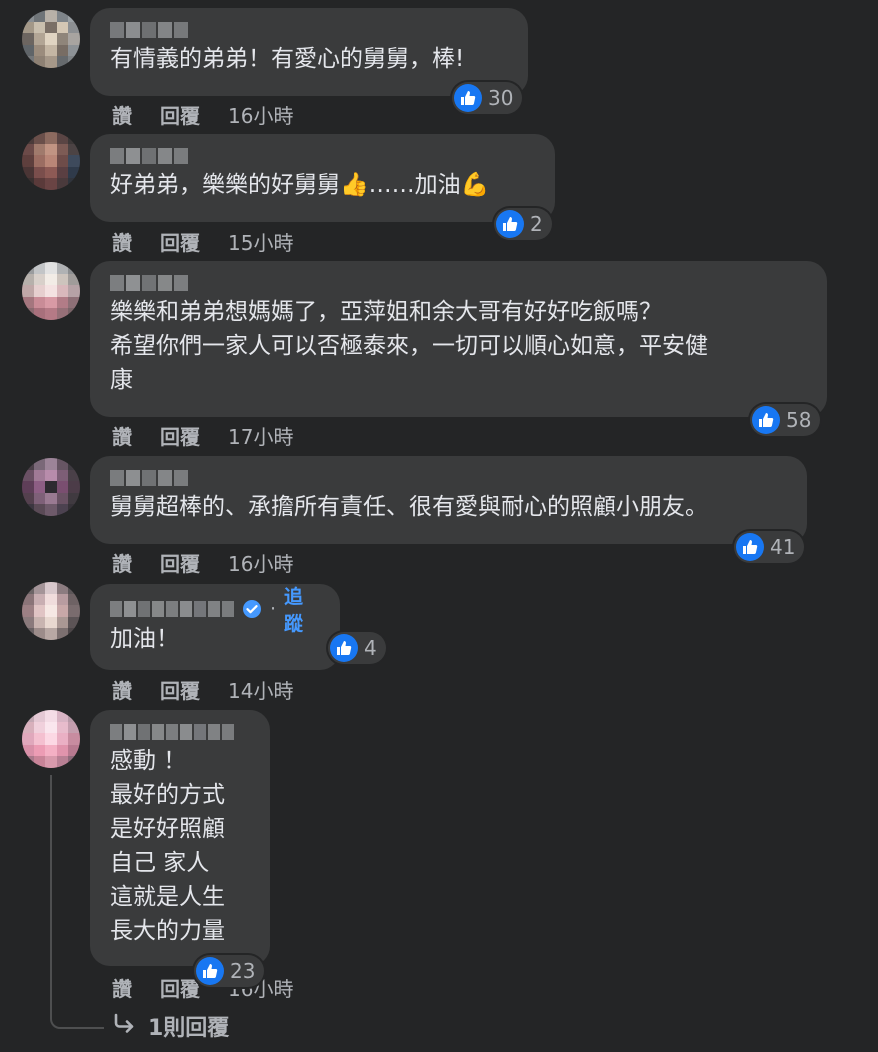 Image resolution: width=878 pixels, height=1052 pixels. Describe the element at coordinates (124, 1026) in the screenshot. I see `reply-arrow-icon` at that location.